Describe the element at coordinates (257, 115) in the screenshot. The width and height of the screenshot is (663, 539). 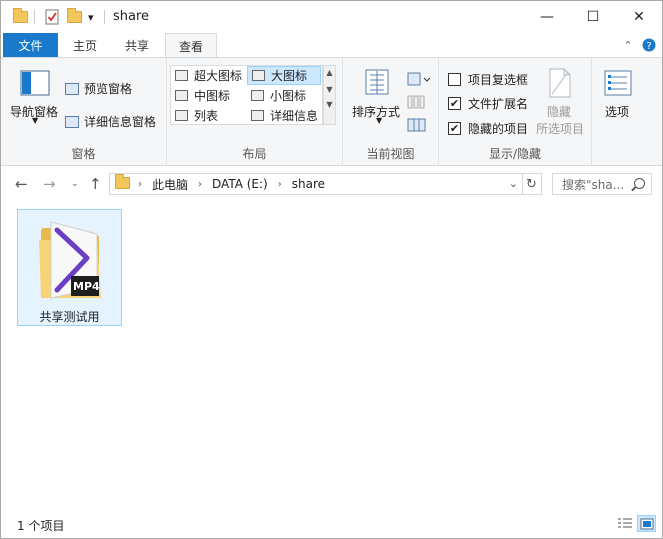
I see `details-icon` at that location.